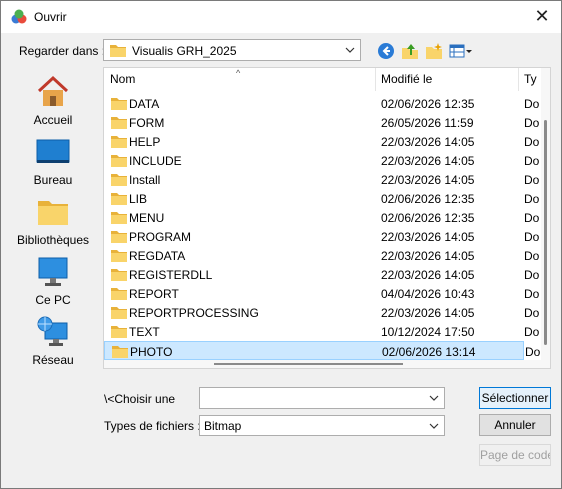 The image size is (562, 489). Describe the element at coordinates (122, 79) in the screenshot. I see `column-name: Nom` at that location.